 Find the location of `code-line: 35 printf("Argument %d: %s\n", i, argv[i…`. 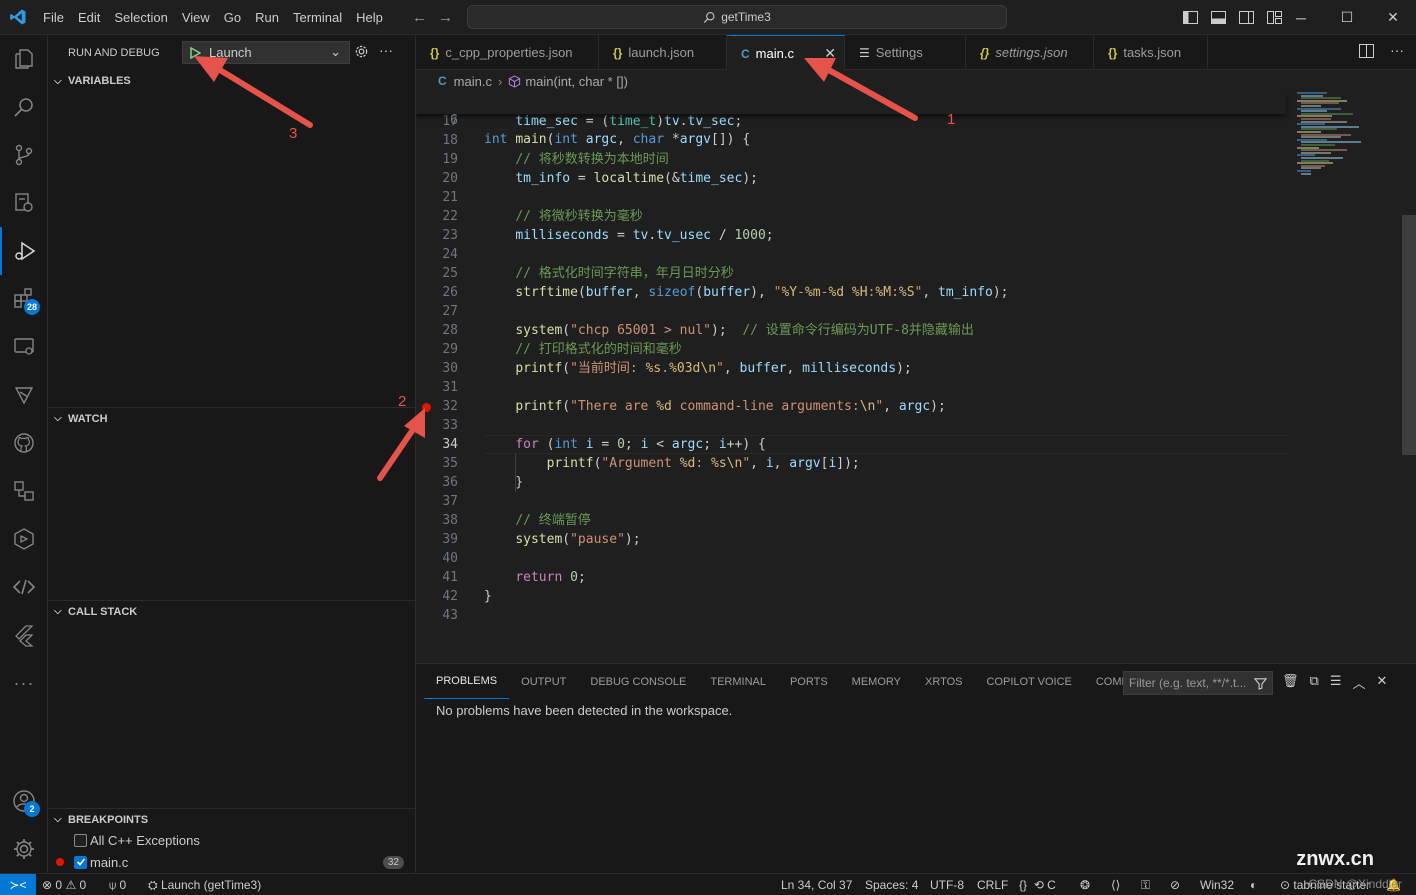

code-line: 35 printf("Argument %d: %s\n", i, argv[i… is located at coordinates (916, 463).